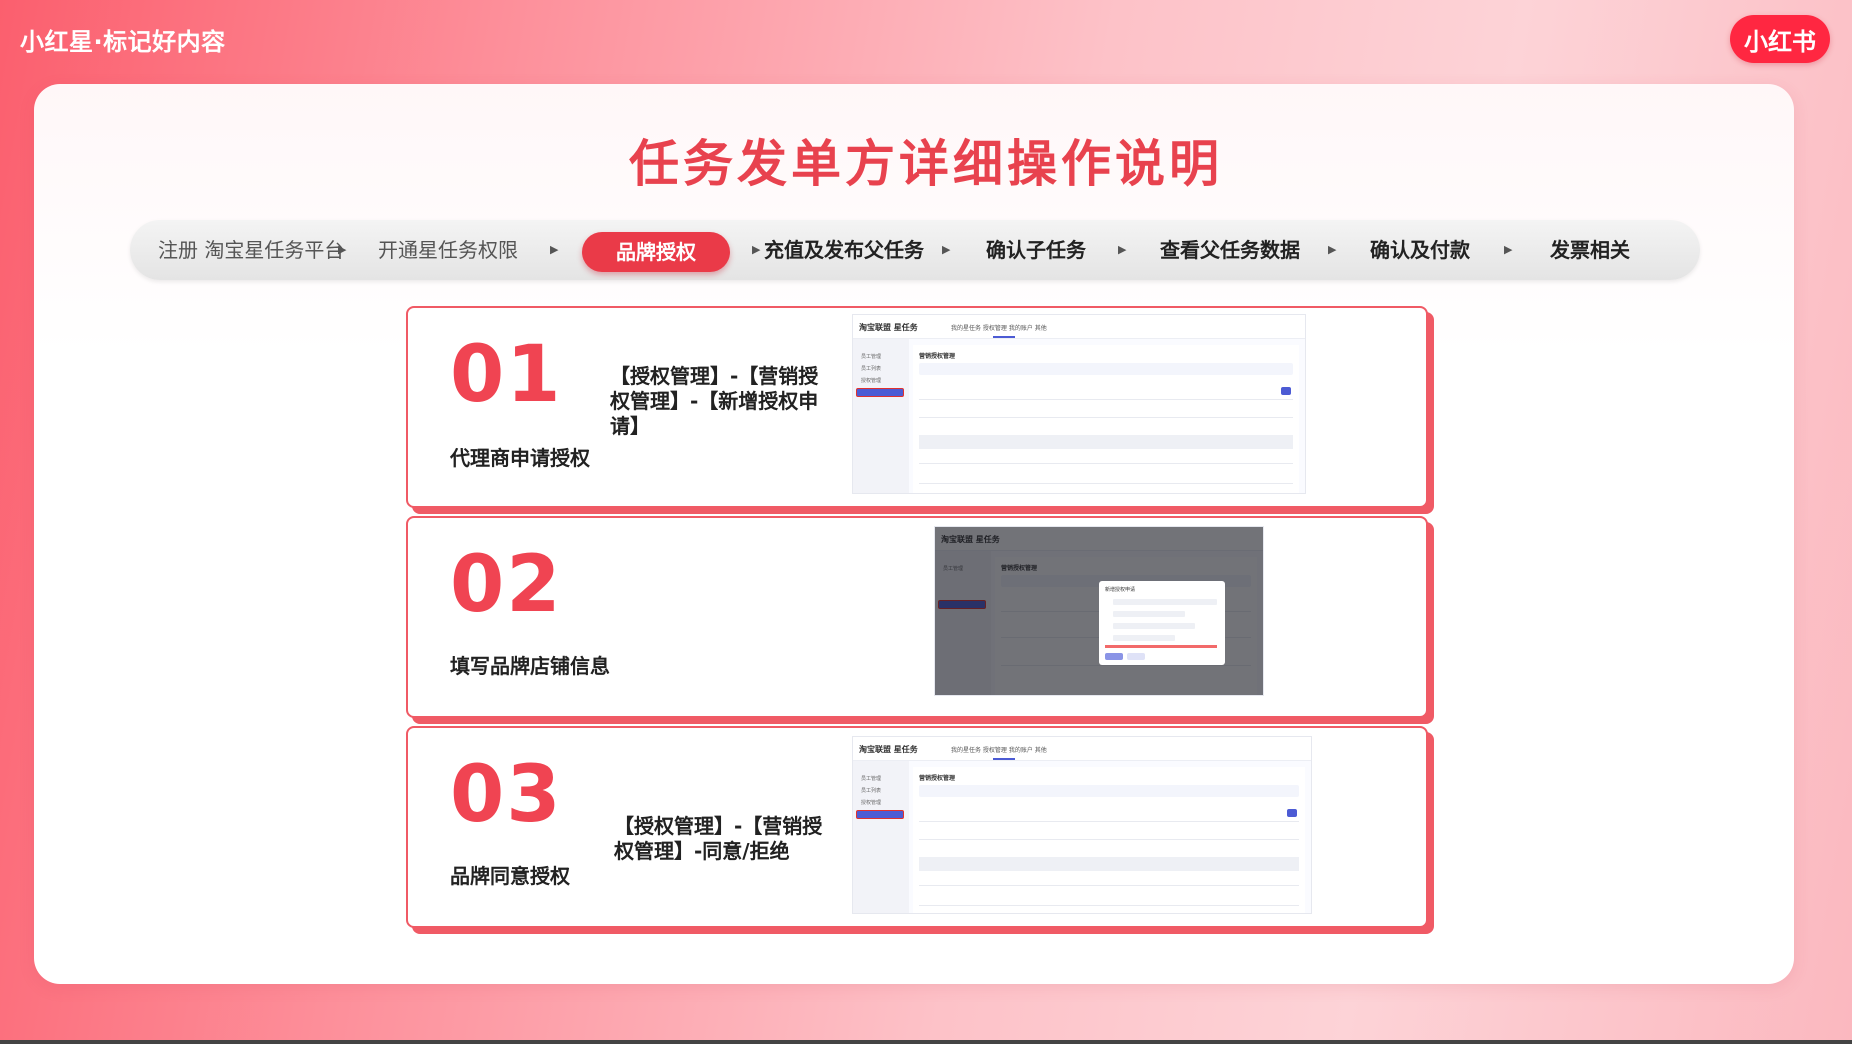 This screenshot has width=1852, height=1044. Describe the element at coordinates (506, 795) in the screenshot. I see `step-number: 03` at that location.